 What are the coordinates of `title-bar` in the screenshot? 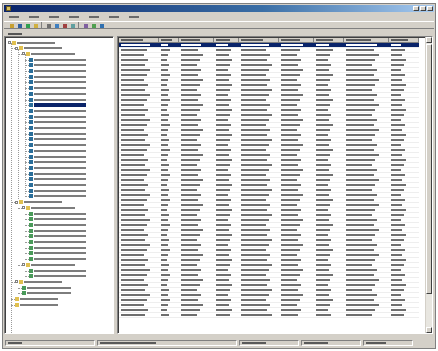 It's located at (219, 8).